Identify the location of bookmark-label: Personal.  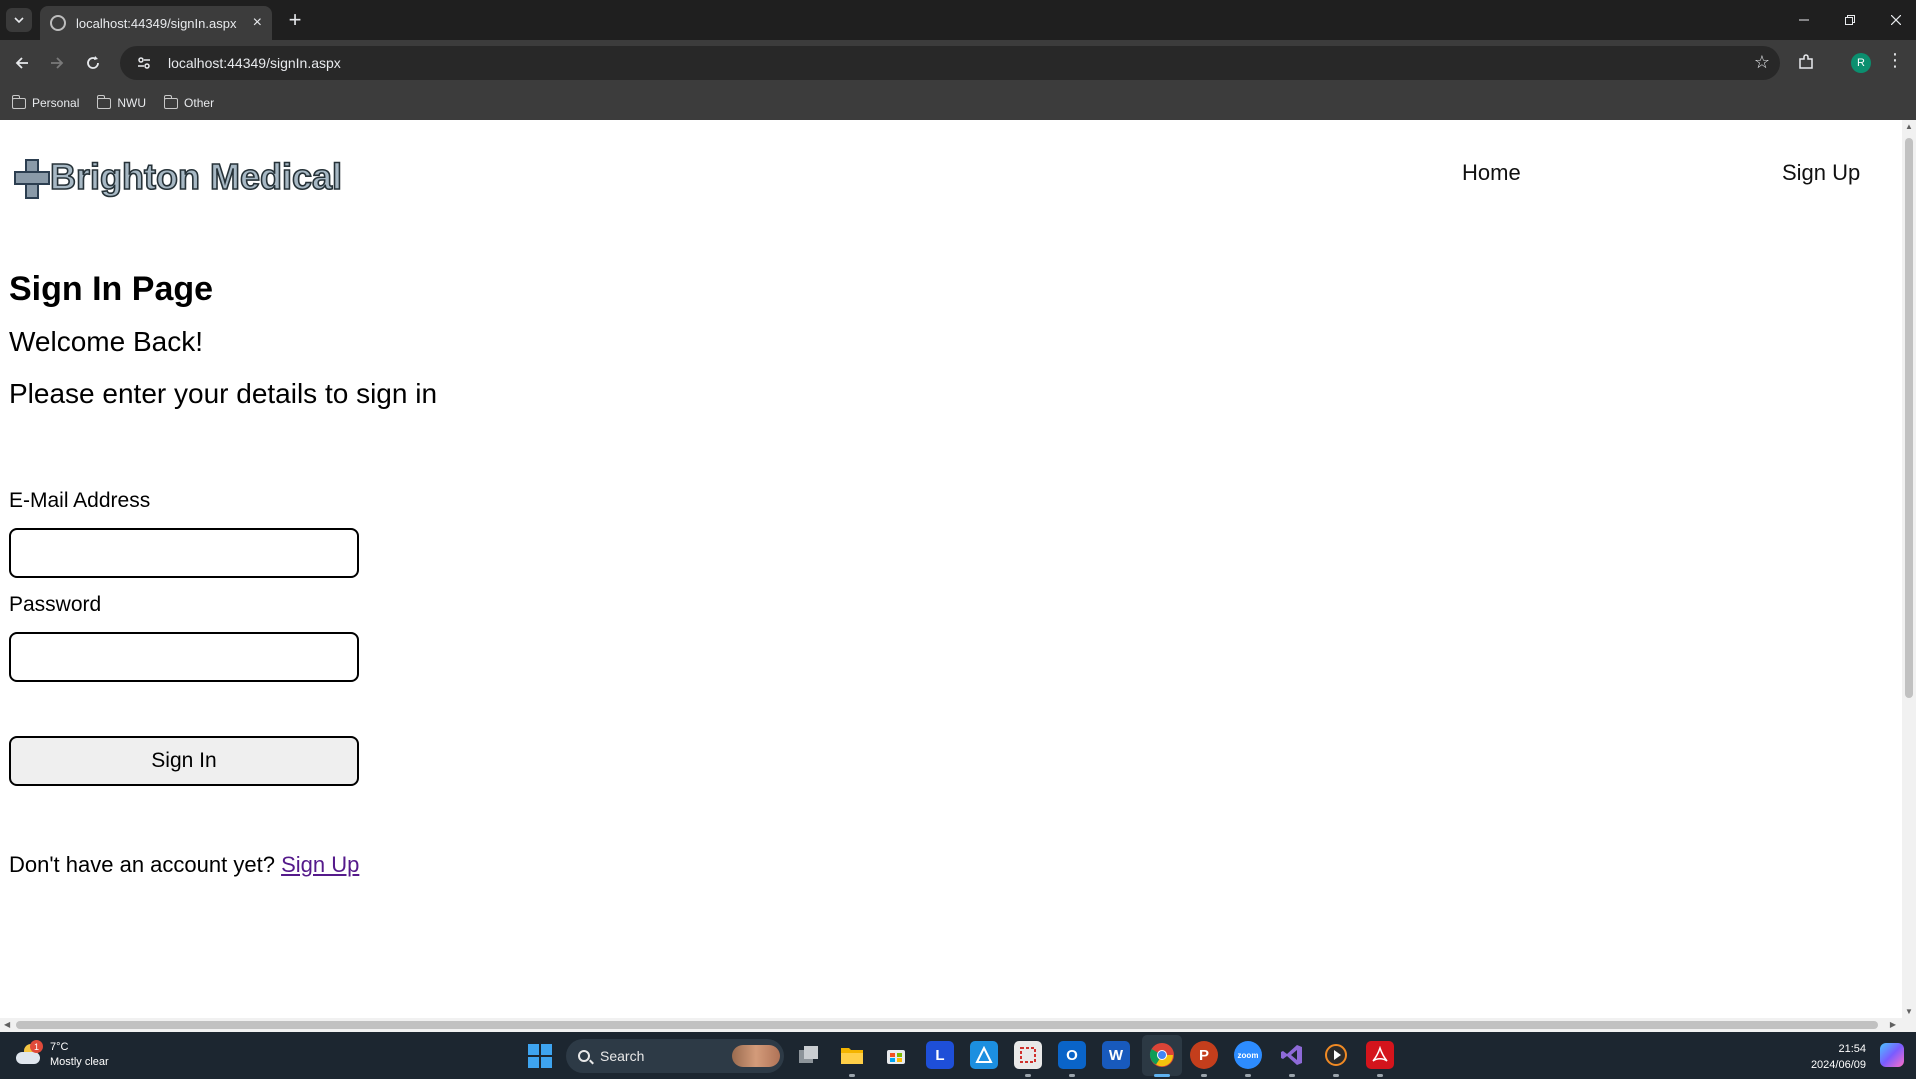
(56, 103).